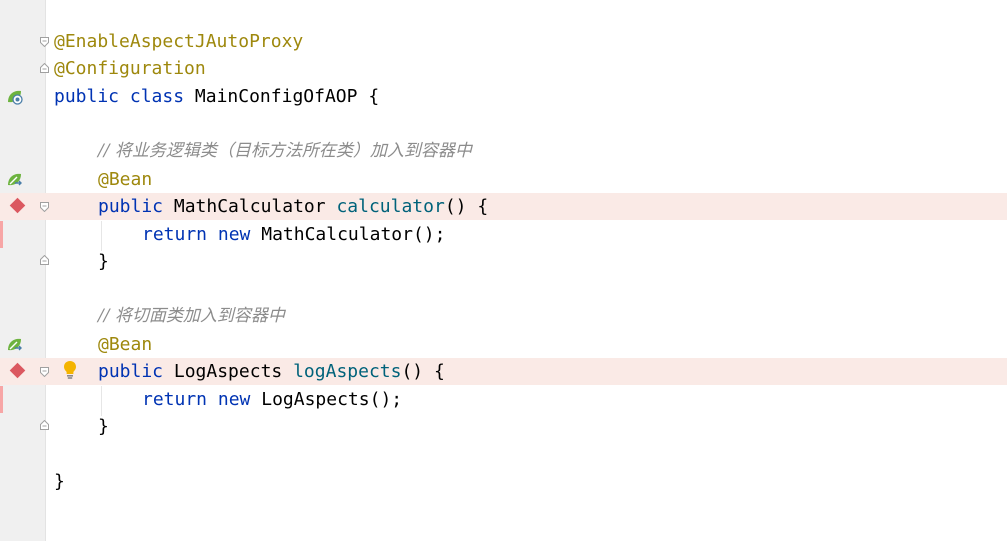  Describe the element at coordinates (503, 261) in the screenshot. I see `code-line-9: }` at that location.